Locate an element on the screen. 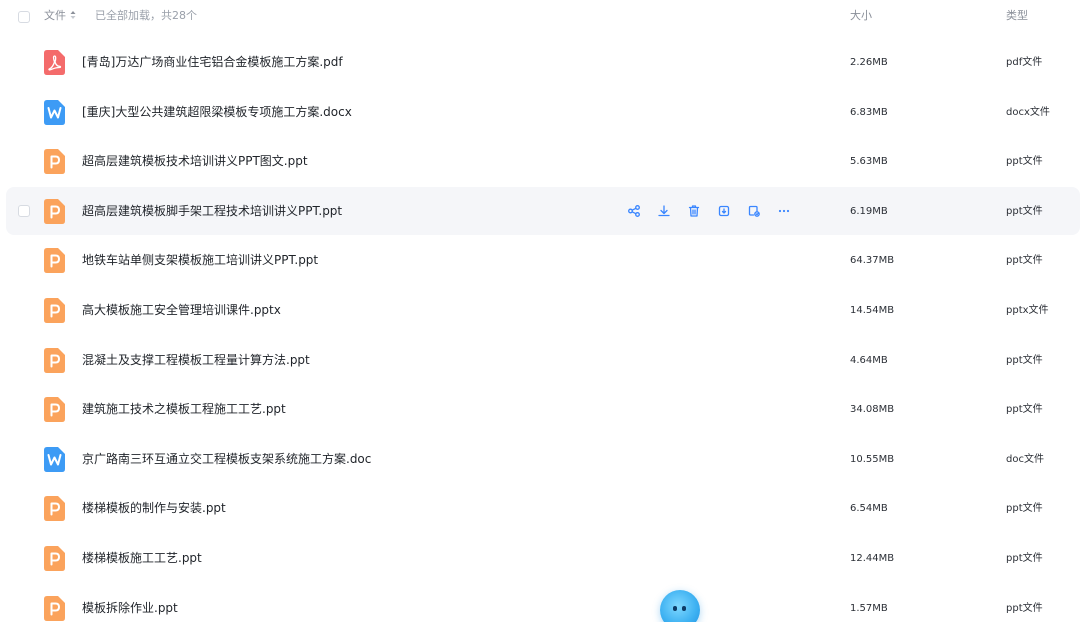 The width and height of the screenshot is (1080, 622). assistant-mascot-icon is located at coordinates (680, 606).